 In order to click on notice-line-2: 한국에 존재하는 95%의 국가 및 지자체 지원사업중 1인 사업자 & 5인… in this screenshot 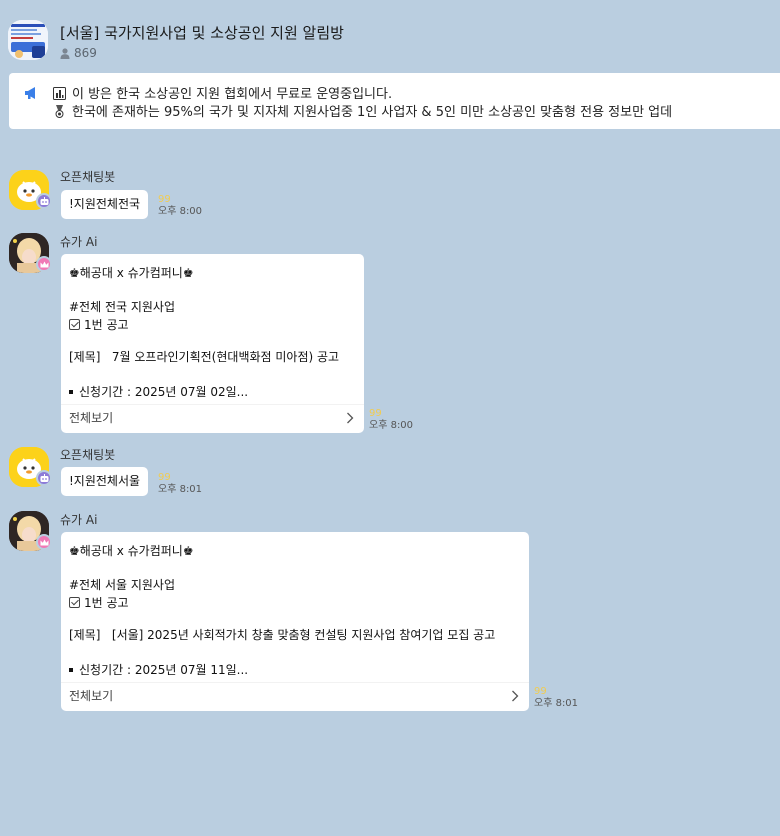, I will do `click(362, 110)`.